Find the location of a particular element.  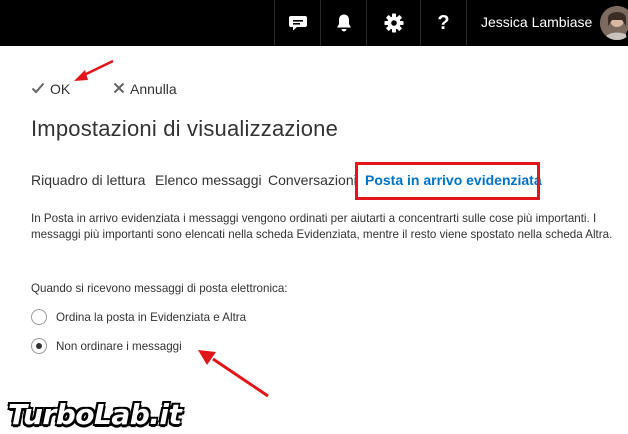

close-icon is located at coordinates (121, 89).